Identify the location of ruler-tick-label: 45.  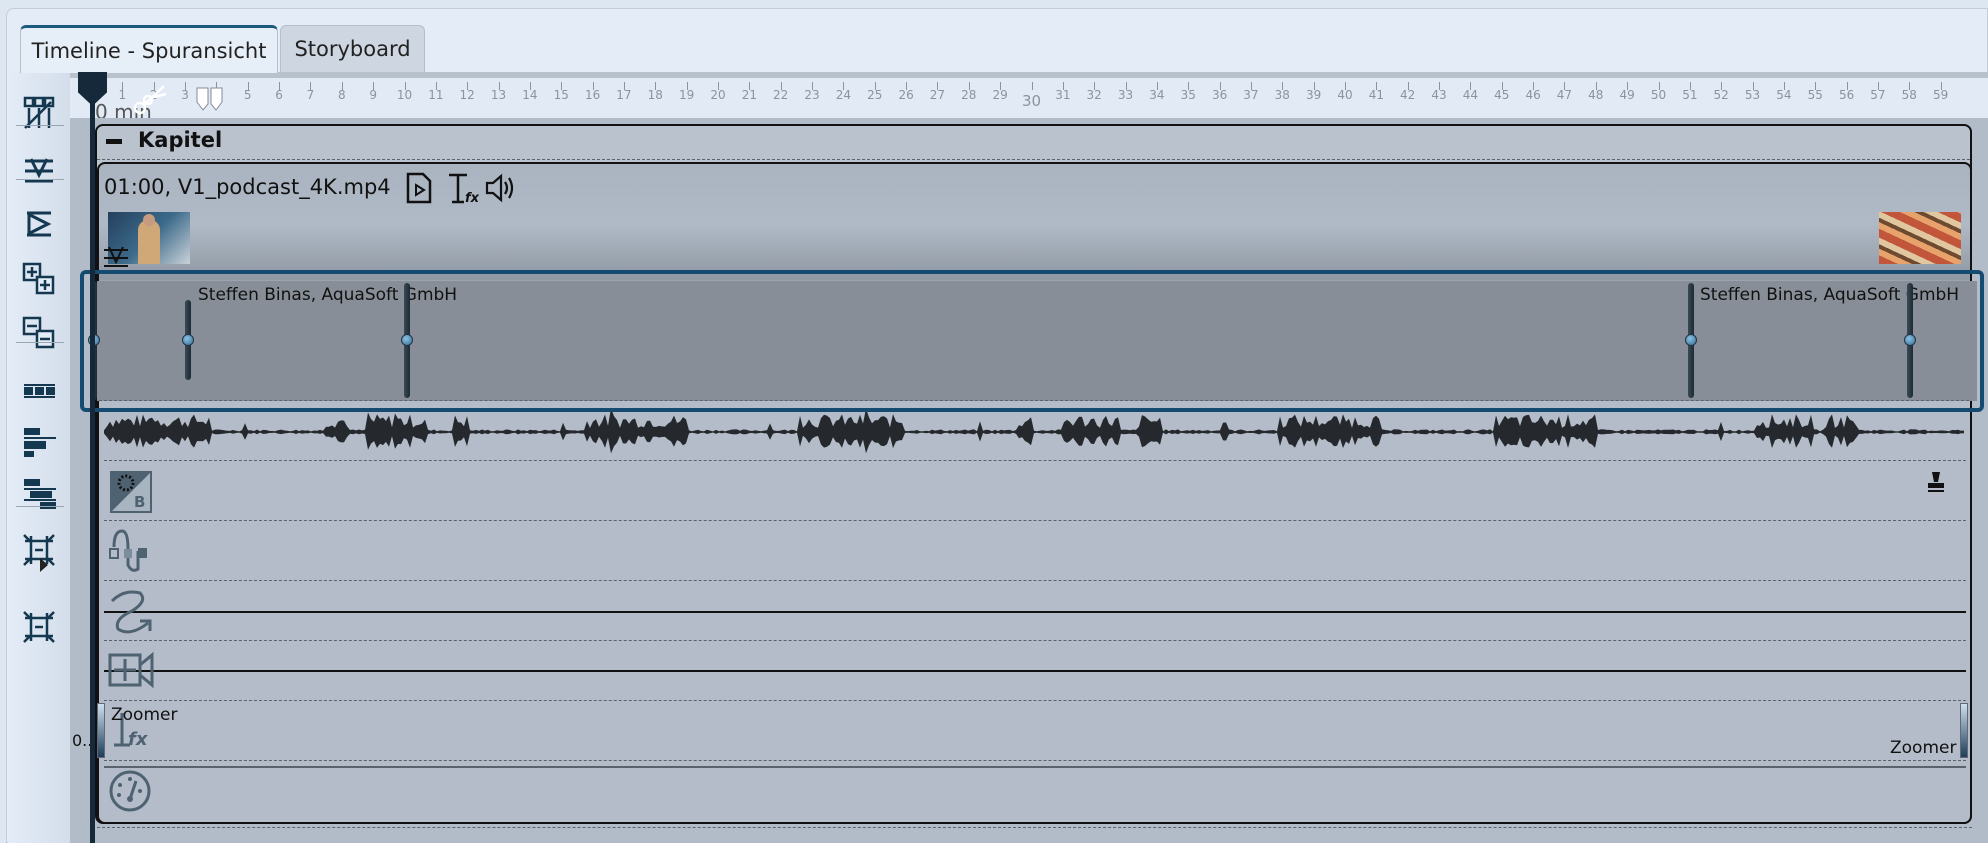
(1502, 95).